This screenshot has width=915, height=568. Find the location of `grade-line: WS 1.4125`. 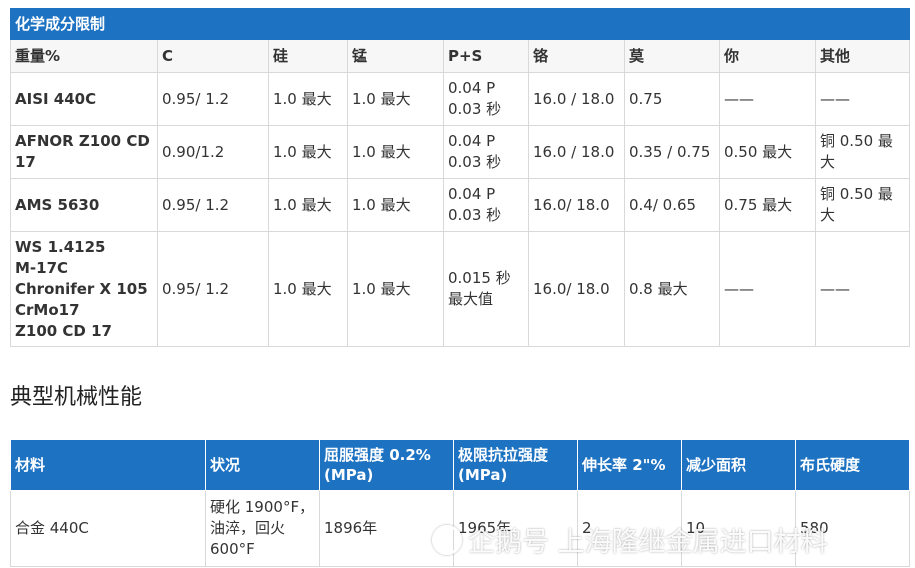

grade-line: WS 1.4125 is located at coordinates (60, 246).